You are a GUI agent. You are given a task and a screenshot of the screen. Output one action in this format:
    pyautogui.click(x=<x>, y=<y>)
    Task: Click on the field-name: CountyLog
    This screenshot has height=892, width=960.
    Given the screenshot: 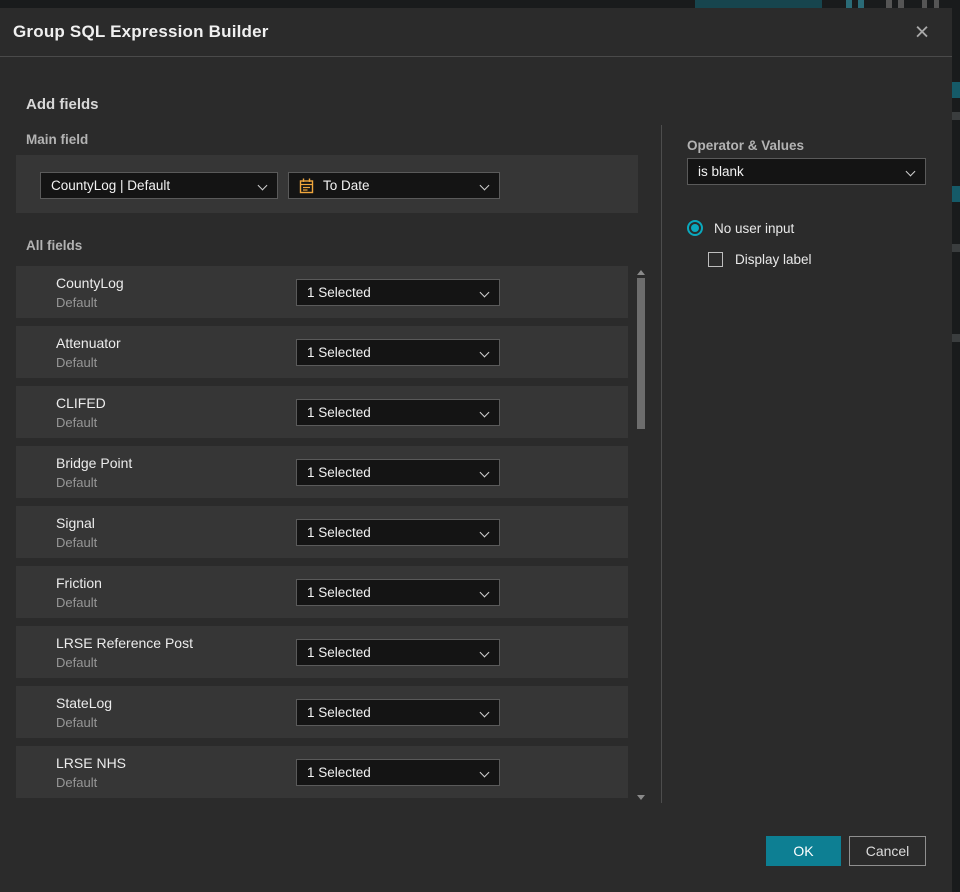 What is the action you would take?
    pyautogui.click(x=90, y=283)
    